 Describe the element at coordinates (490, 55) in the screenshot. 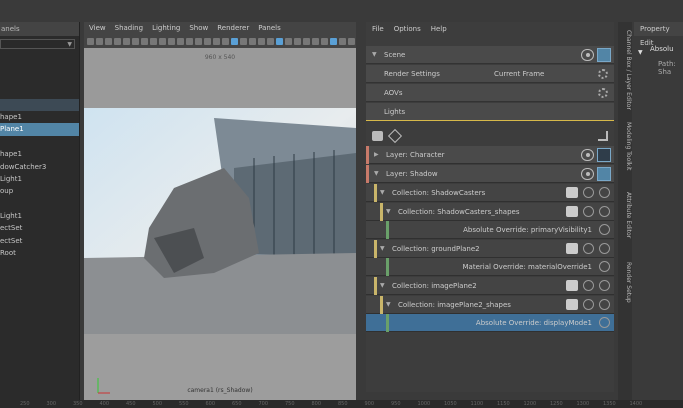

I see `scene-row: ▼ Scene` at that location.